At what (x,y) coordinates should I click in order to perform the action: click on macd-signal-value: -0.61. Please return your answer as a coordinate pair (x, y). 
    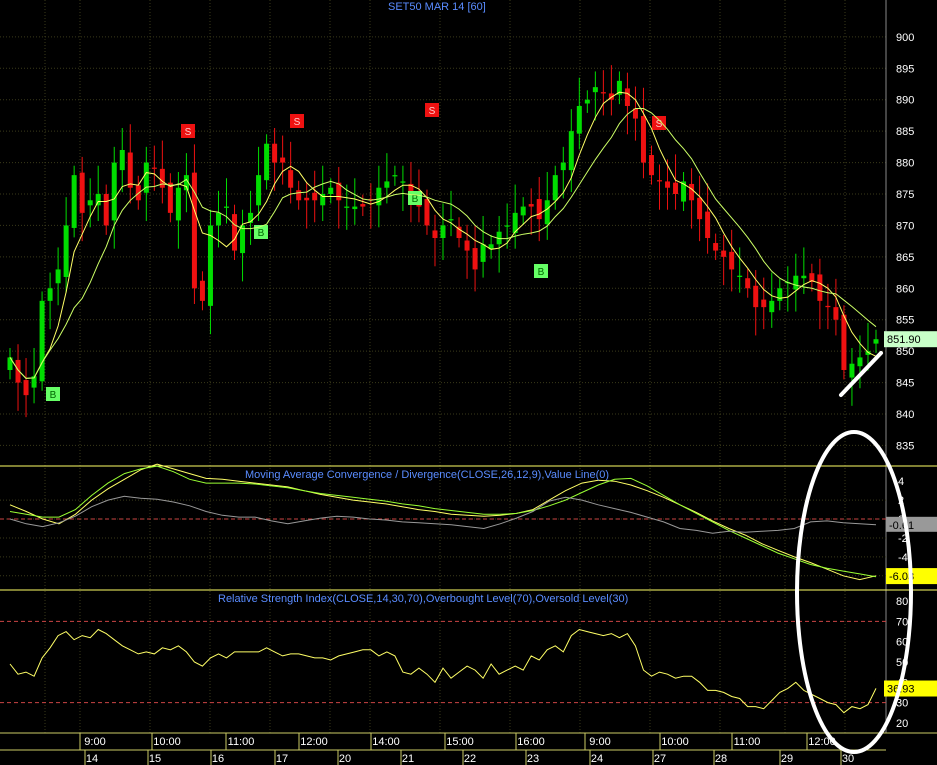
    Looking at the image, I should click on (901, 526).